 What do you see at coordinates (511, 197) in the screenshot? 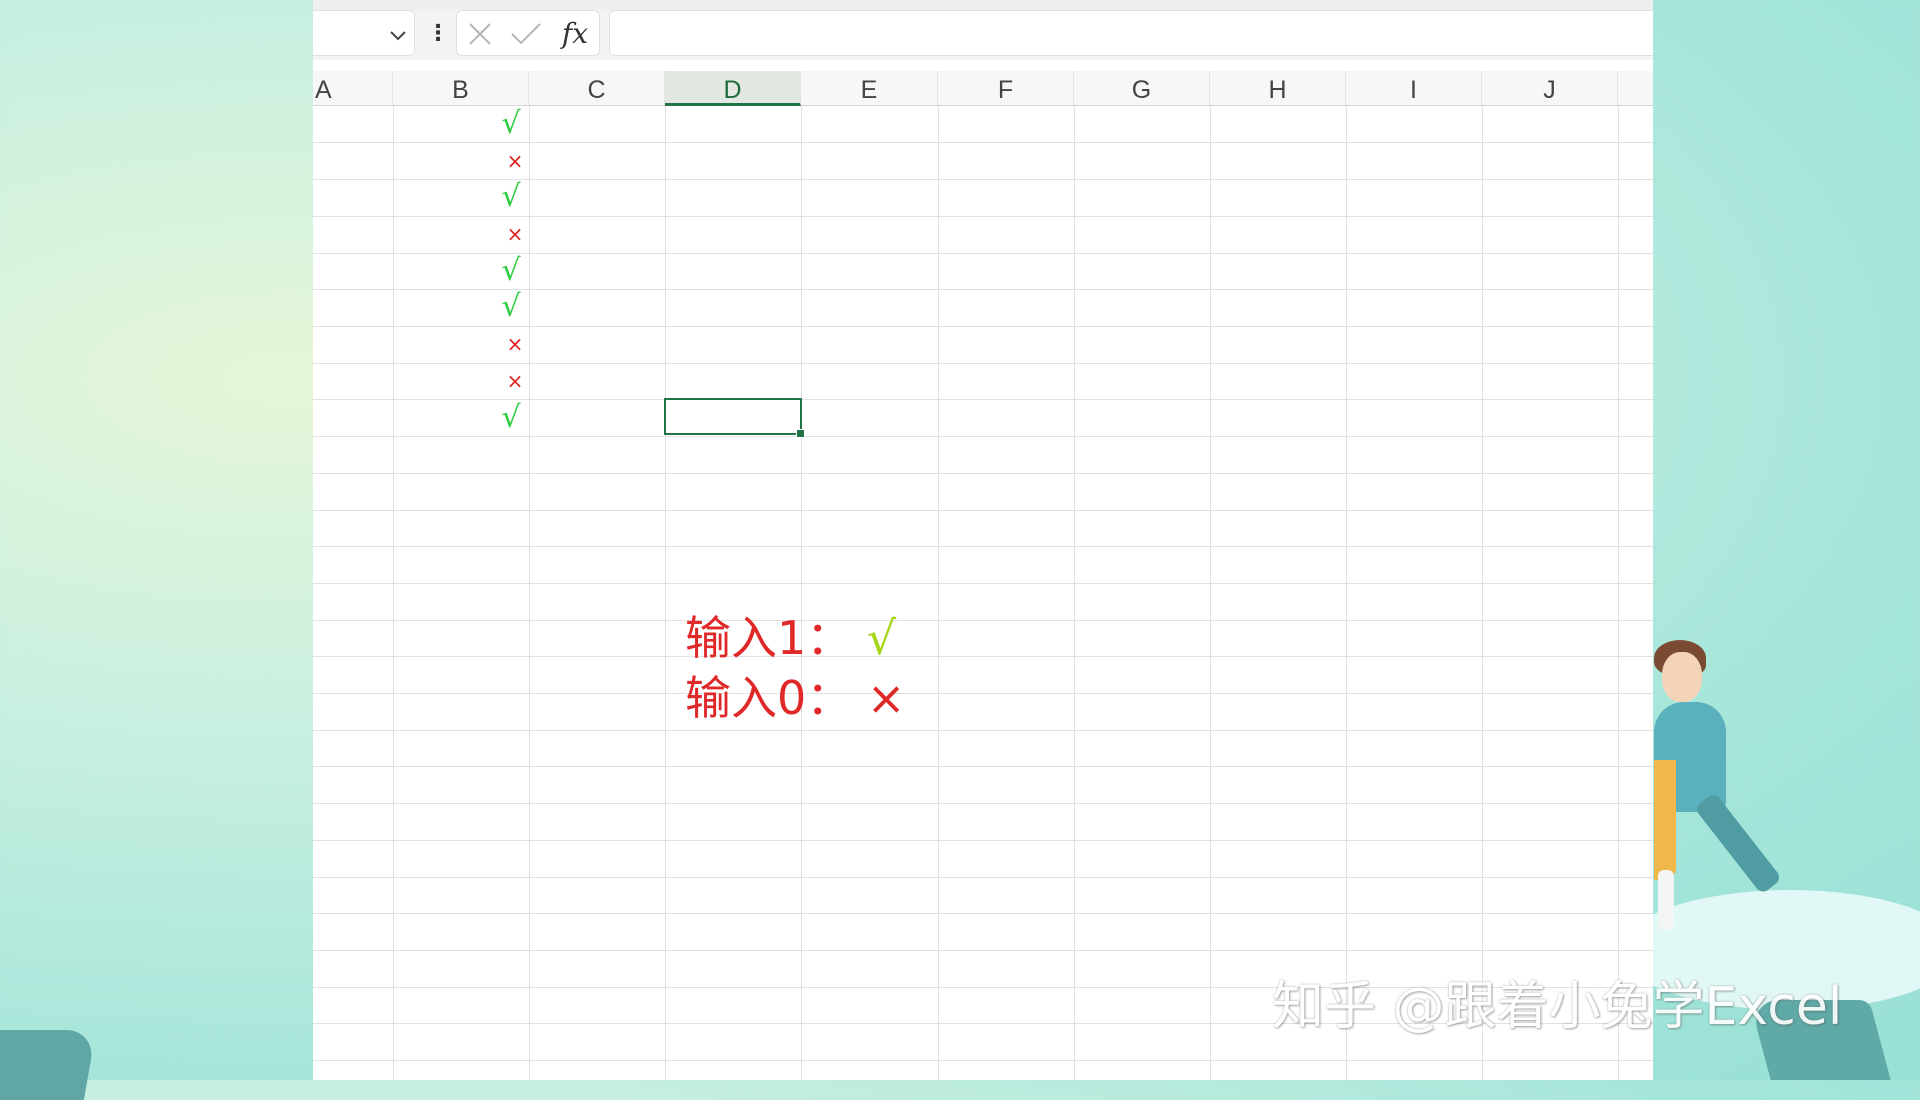
I see `cell-b3-check: √` at bounding box center [511, 197].